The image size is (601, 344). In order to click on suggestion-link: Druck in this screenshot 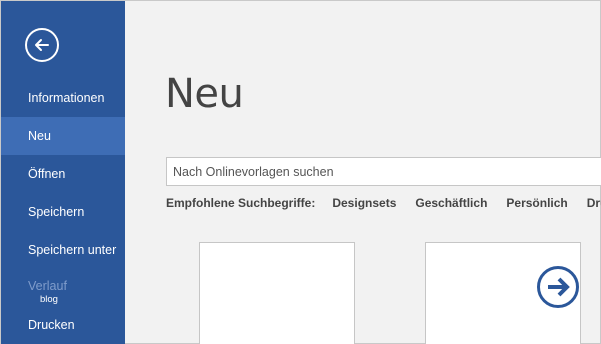, I will do `click(594, 203)`.